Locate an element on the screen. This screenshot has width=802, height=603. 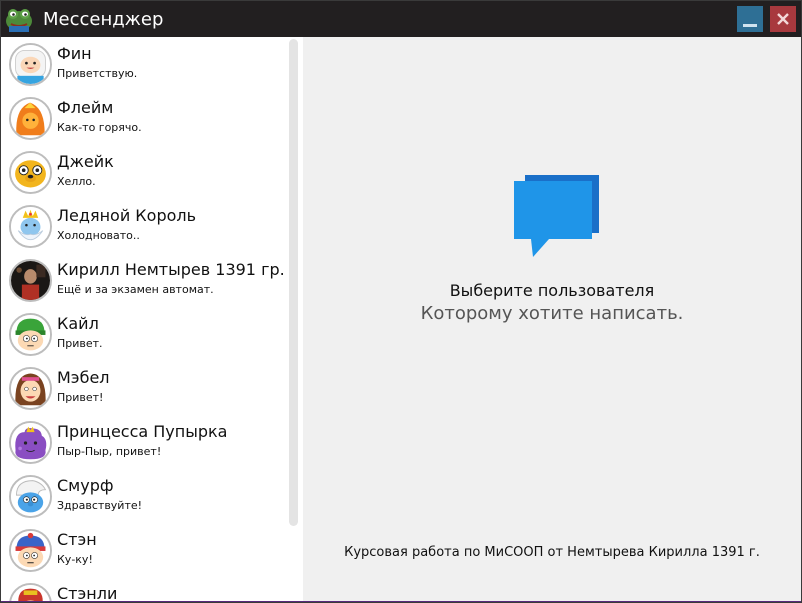
contact-item: Ледяной Король Холодновато.. is located at coordinates (143, 226).